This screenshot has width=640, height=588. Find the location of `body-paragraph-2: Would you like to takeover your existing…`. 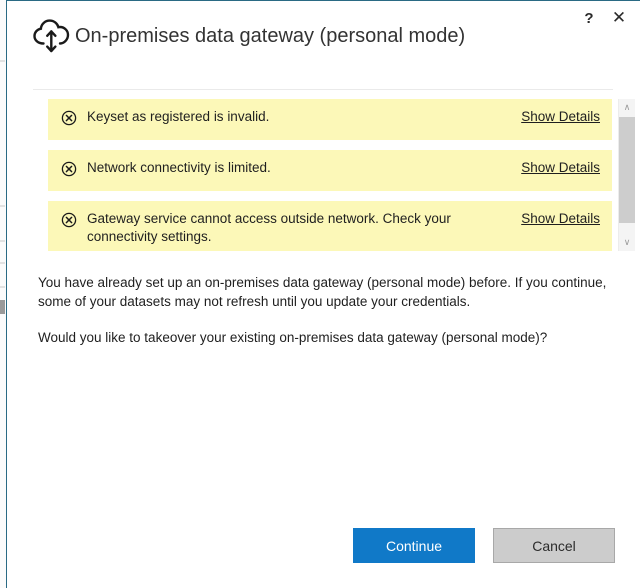

body-paragraph-2: Would you like to takeover your existing… is located at coordinates (293, 337).